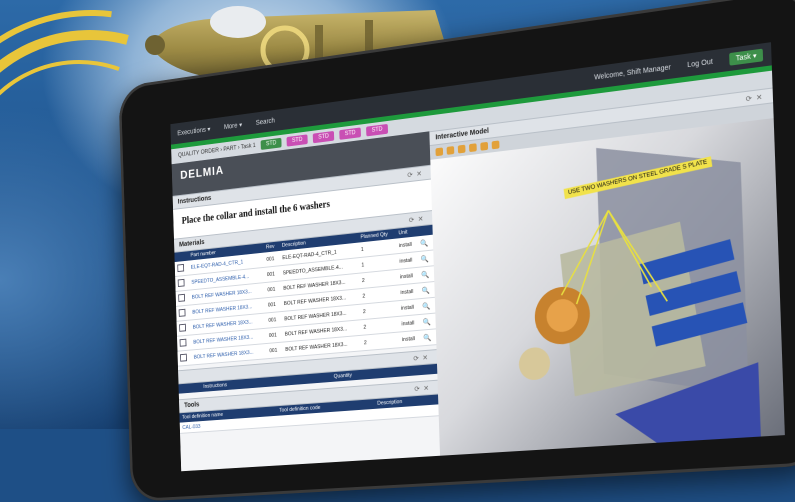  What do you see at coordinates (192, 405) in the screenshot?
I see `tools-title: Tools` at bounding box center [192, 405].